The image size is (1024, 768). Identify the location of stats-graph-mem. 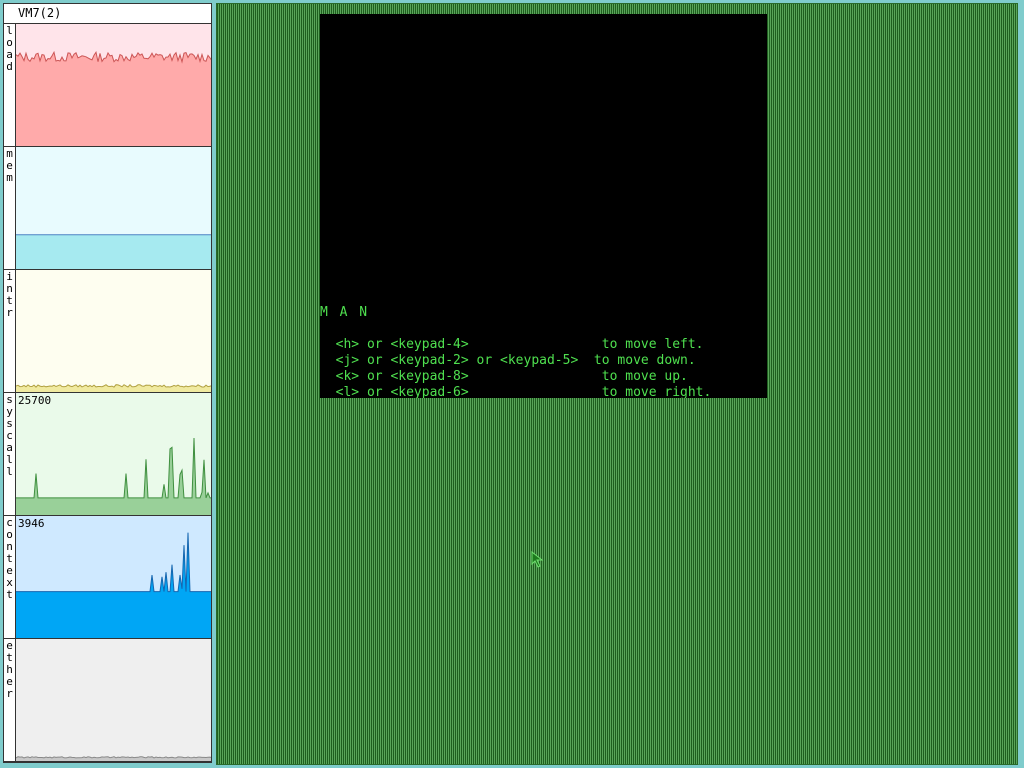
(113, 208).